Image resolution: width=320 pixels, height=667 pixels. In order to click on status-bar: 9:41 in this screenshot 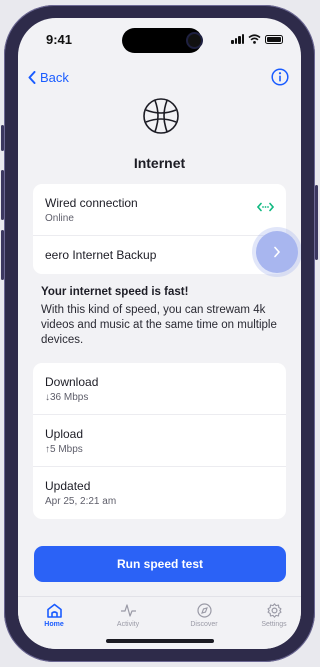, I will do `click(159, 40)`.